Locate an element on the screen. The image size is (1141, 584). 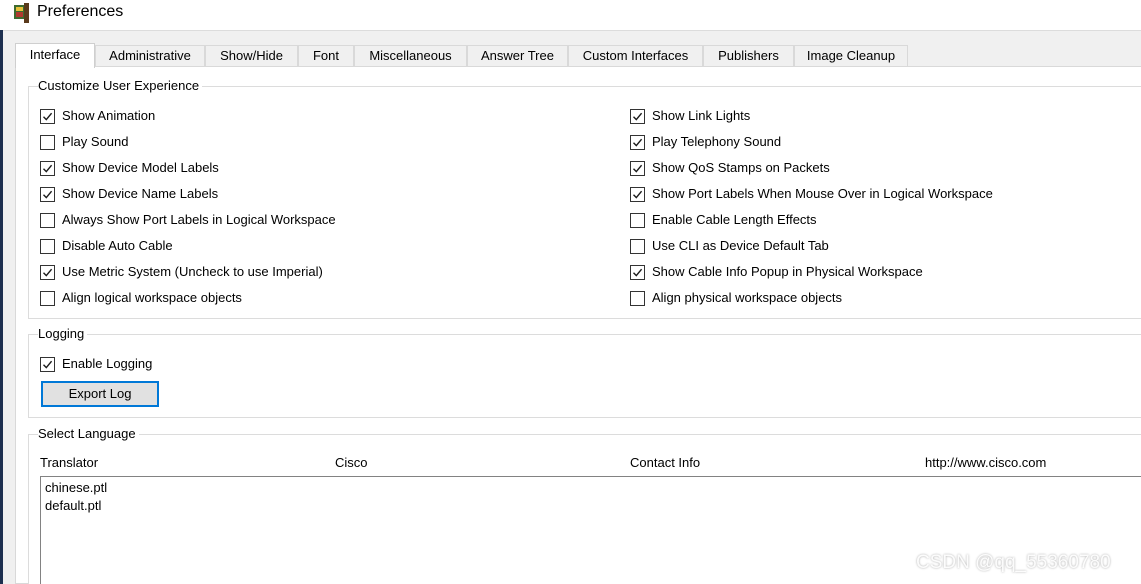
tab-administrative: Administrative is located at coordinates (150, 55).